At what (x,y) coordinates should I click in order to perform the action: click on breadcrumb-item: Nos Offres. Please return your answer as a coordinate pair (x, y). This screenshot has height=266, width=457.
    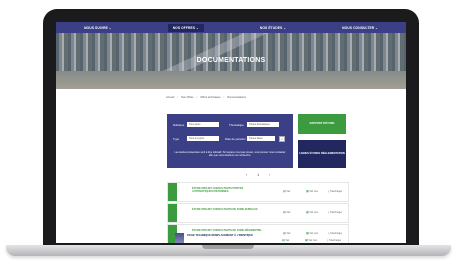
    Looking at the image, I should click on (187, 97).